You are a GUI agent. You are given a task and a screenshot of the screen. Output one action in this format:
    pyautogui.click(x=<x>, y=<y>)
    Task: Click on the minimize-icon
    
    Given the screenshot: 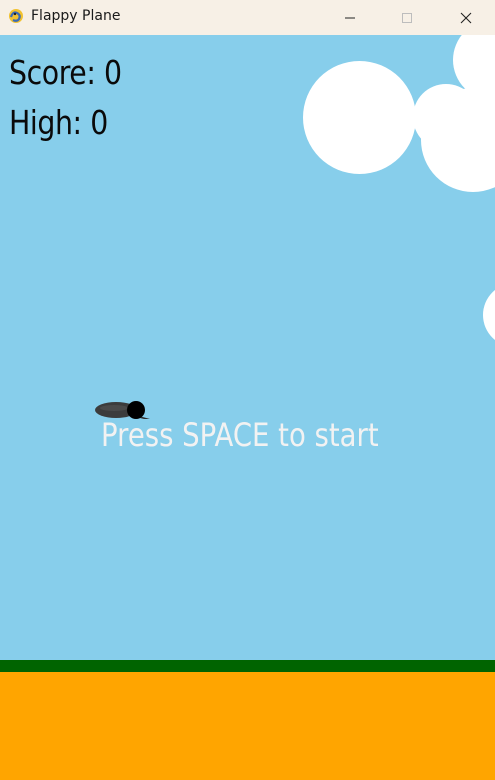 What is the action you would take?
    pyautogui.click(x=350, y=17)
    